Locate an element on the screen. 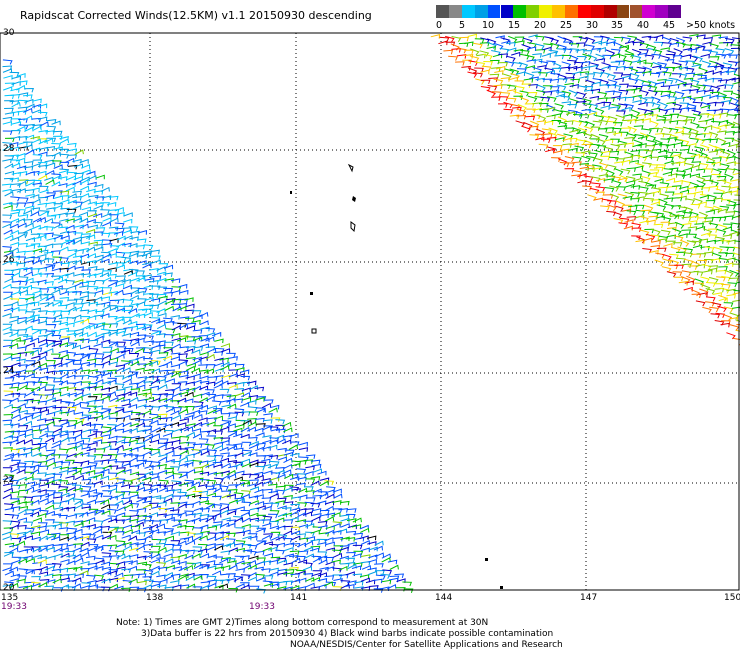  lon-label-147: 147 is located at coordinates (589, 598).